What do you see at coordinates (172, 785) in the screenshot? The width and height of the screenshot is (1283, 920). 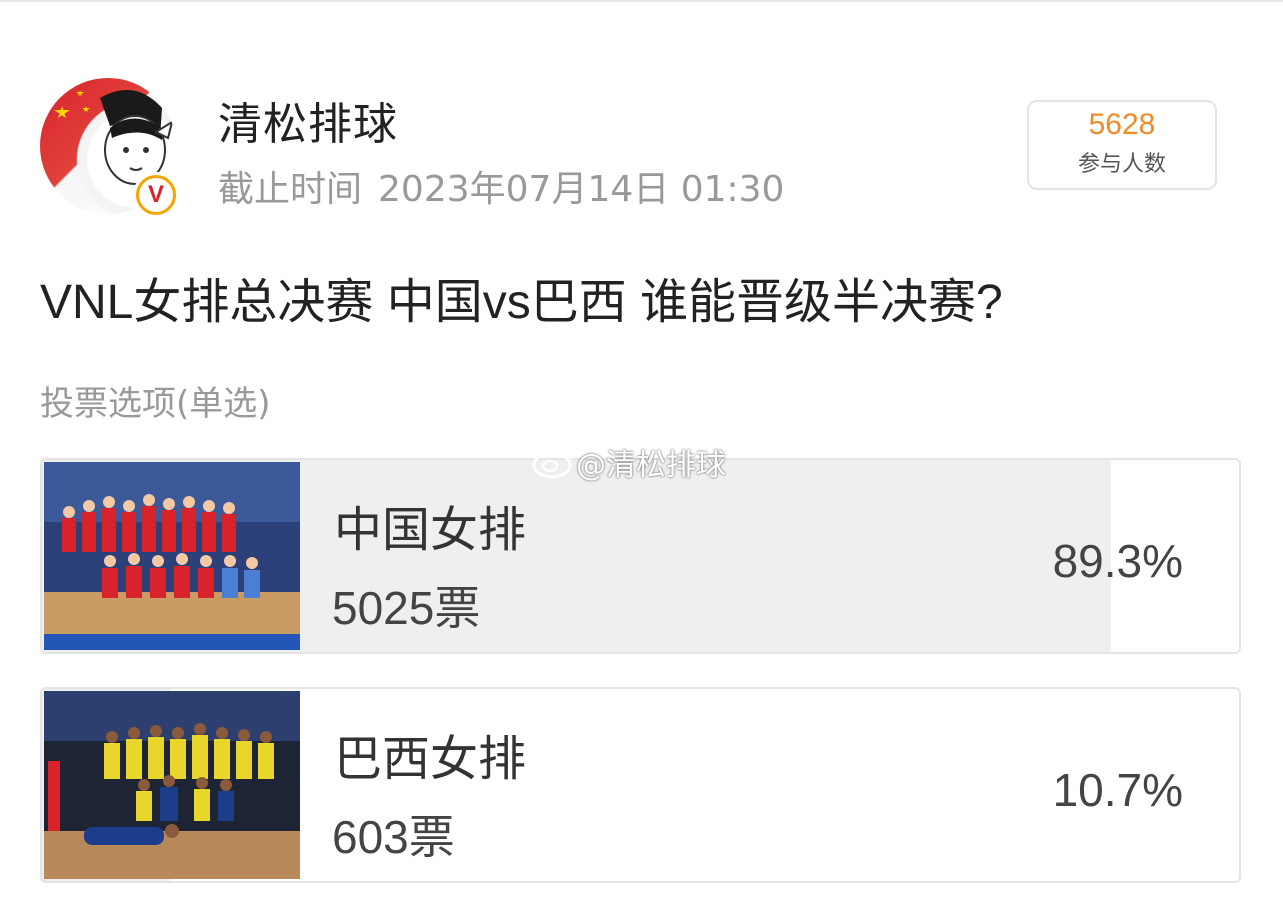 I see `brazil-team-photo` at bounding box center [172, 785].